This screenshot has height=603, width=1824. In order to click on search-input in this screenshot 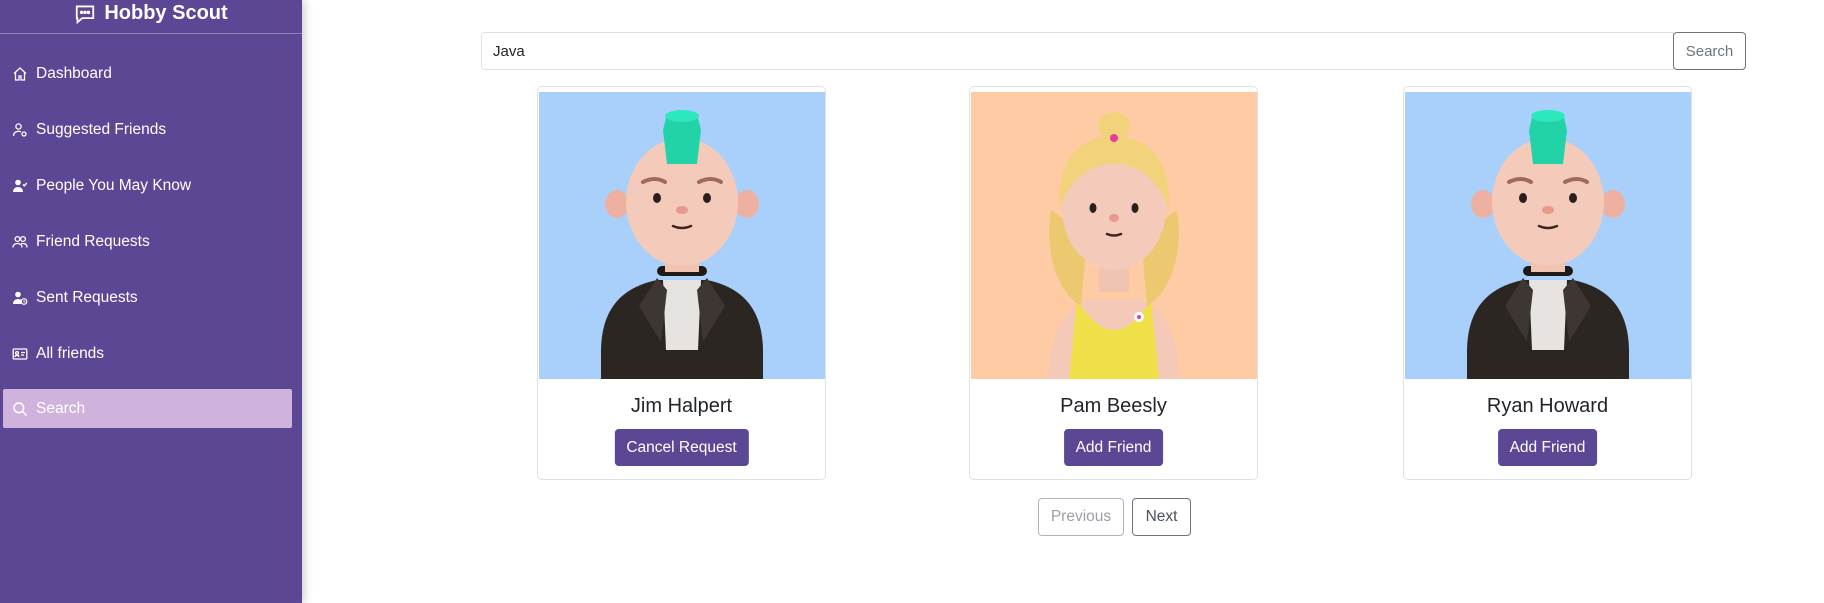, I will do `click(1077, 51)`.